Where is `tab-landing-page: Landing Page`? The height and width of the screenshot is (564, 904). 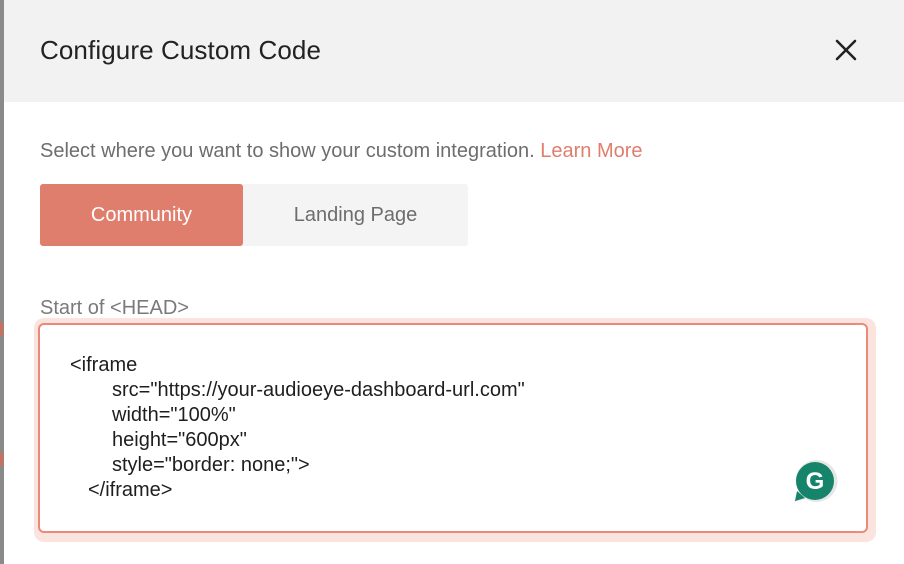
tab-landing-page: Landing Page is located at coordinates (355, 215).